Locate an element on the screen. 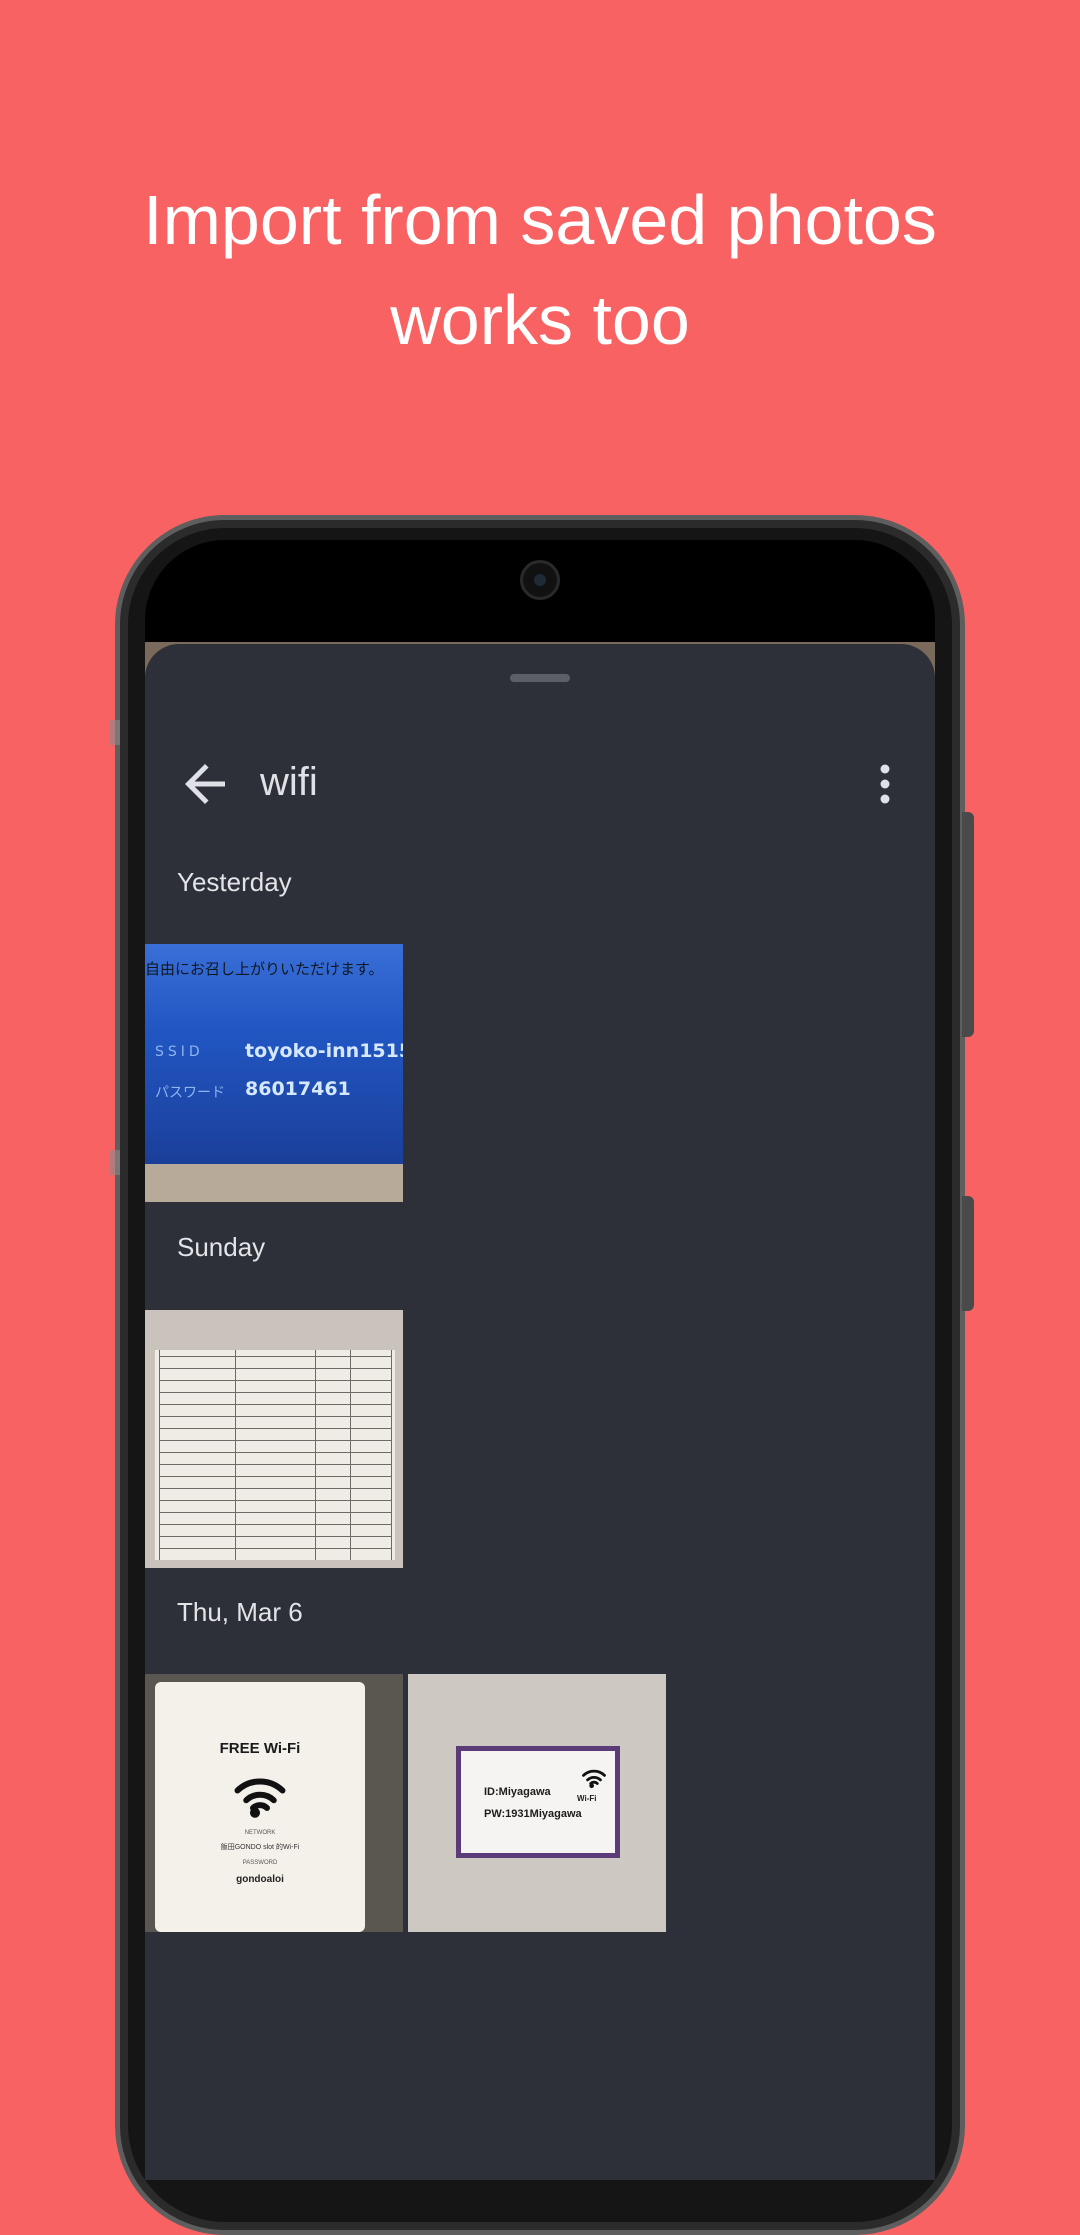  arrow-left-icon is located at coordinates (205, 784).